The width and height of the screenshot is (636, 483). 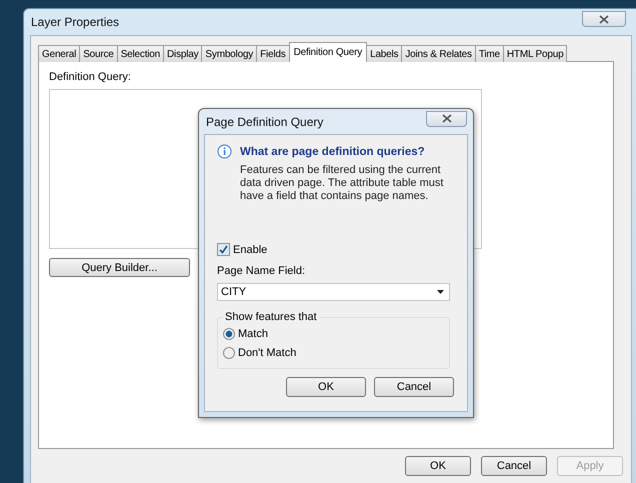 I want to click on tab: Time, so click(x=489, y=53).